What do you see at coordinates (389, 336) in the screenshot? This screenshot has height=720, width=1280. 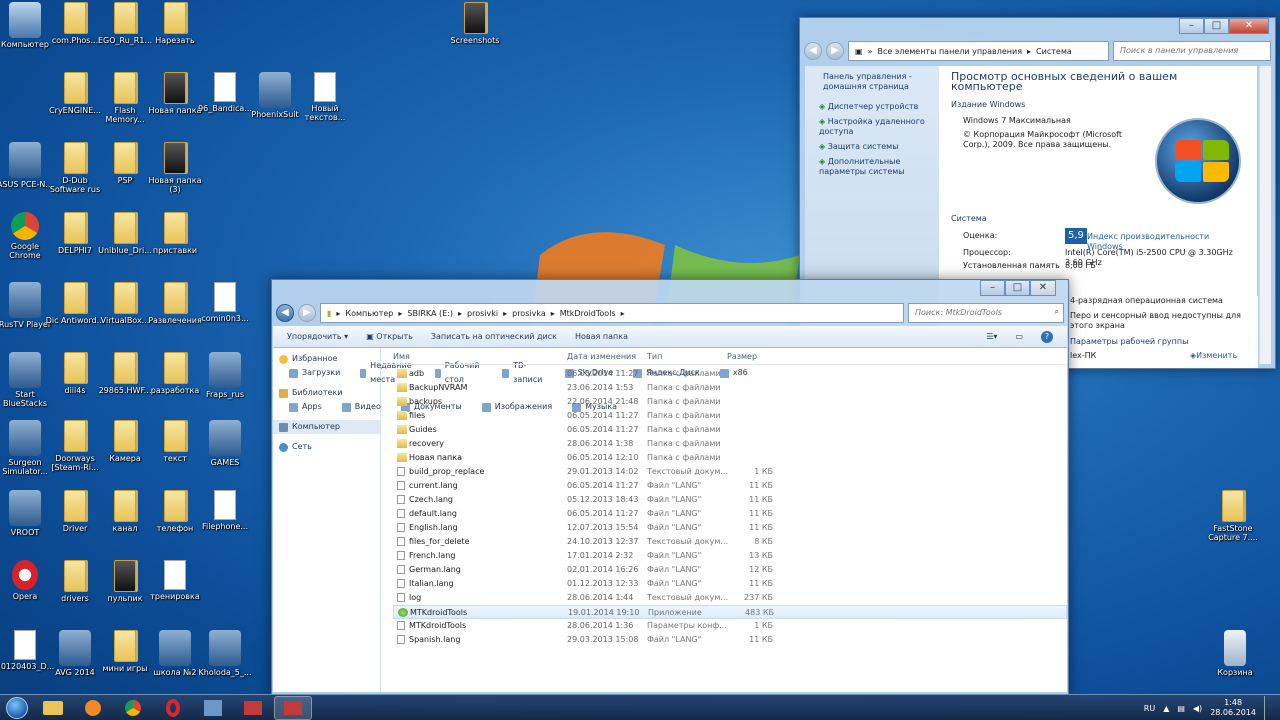 I see `open-button: ▣ Открыть` at bounding box center [389, 336].